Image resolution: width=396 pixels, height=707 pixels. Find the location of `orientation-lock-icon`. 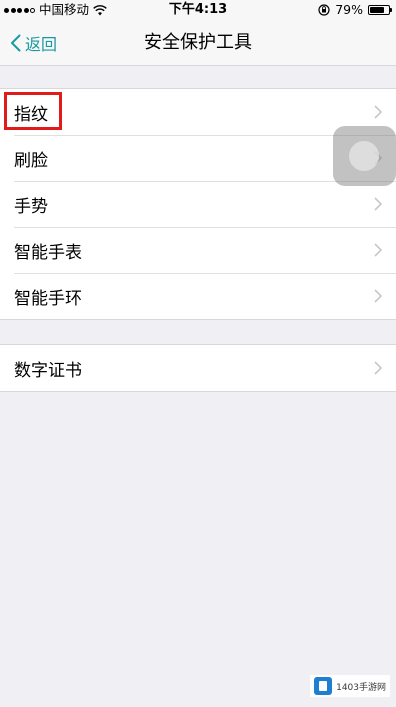

orientation-lock-icon is located at coordinates (324, 10).